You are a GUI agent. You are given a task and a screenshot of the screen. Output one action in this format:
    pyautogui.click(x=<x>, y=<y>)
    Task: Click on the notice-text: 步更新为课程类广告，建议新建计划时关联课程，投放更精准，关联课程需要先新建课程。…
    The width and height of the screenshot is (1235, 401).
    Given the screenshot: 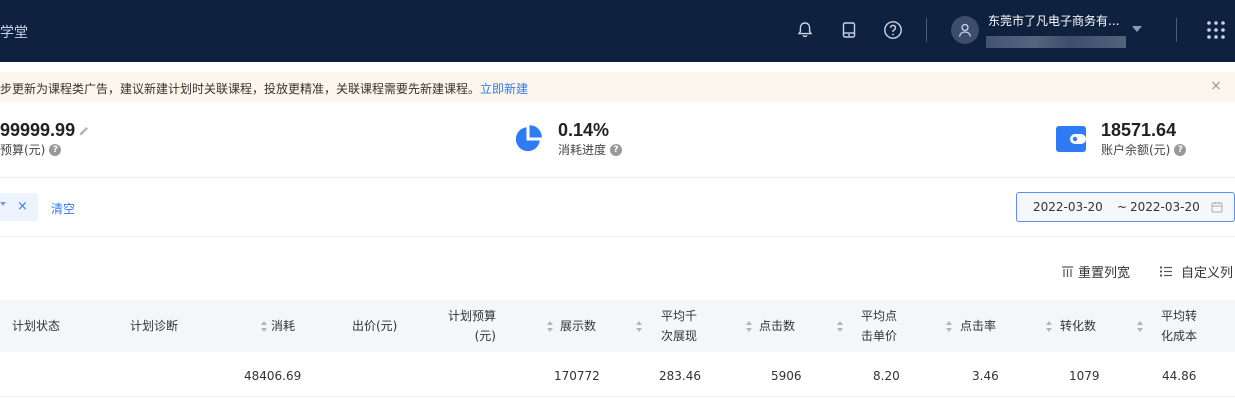 What is the action you would take?
    pyautogui.click(x=264, y=88)
    